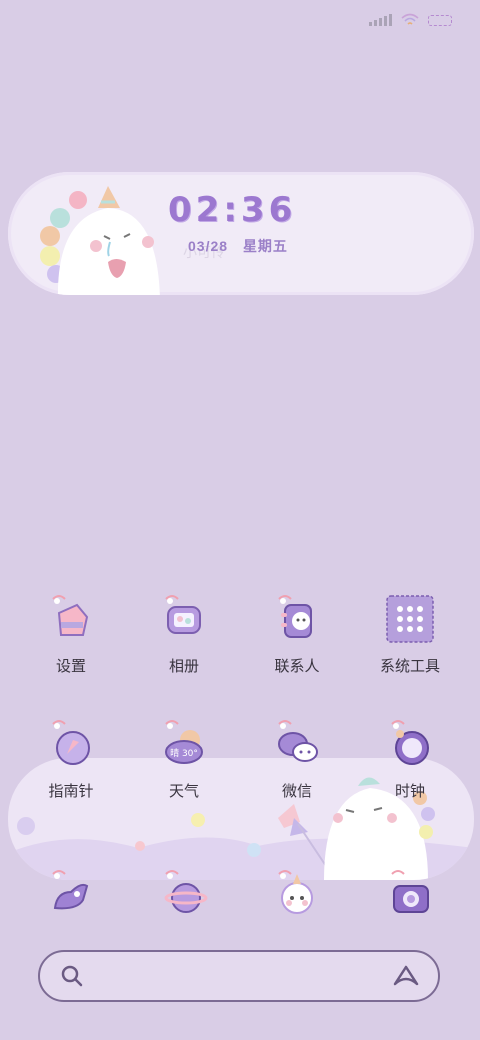 The height and width of the screenshot is (1040, 480). I want to click on weather-icon: 晴 30°, so click(184, 744).